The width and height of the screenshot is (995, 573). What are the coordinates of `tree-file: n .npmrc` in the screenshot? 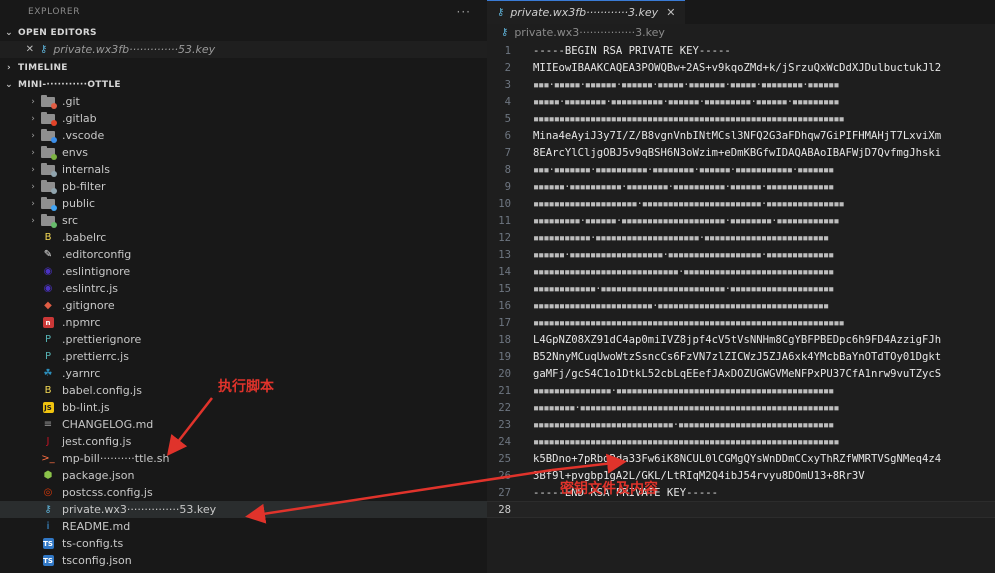 It's located at (243, 322).